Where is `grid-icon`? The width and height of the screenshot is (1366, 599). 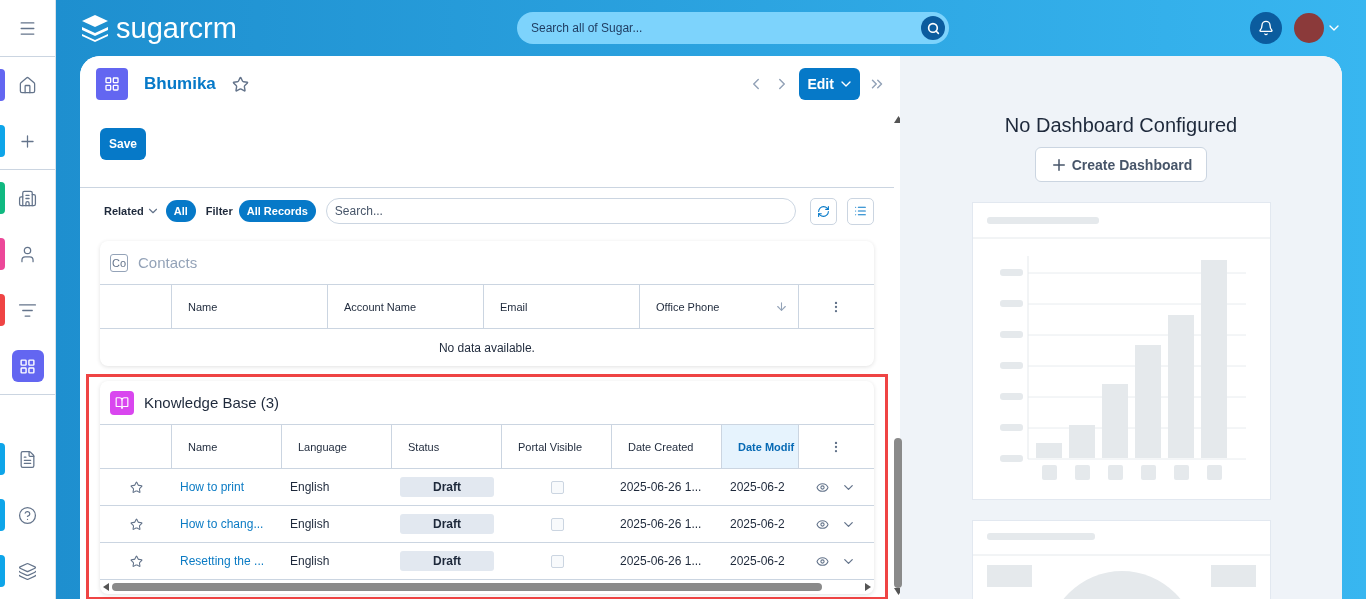 grid-icon is located at coordinates (27, 366).